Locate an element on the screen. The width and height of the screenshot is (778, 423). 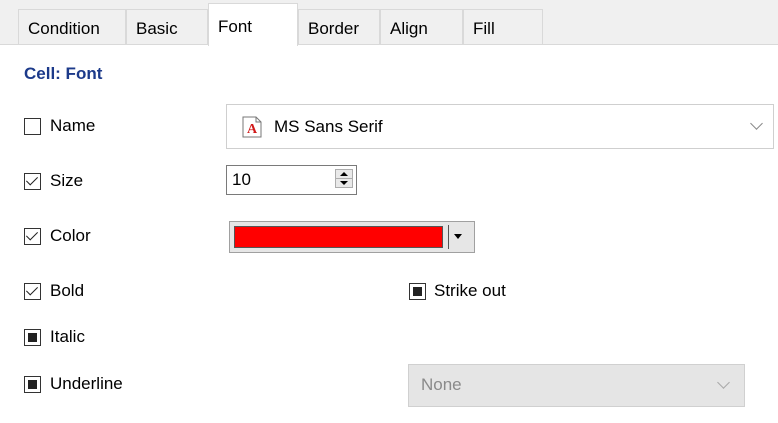
underline-style-value: None is located at coordinates (441, 384).